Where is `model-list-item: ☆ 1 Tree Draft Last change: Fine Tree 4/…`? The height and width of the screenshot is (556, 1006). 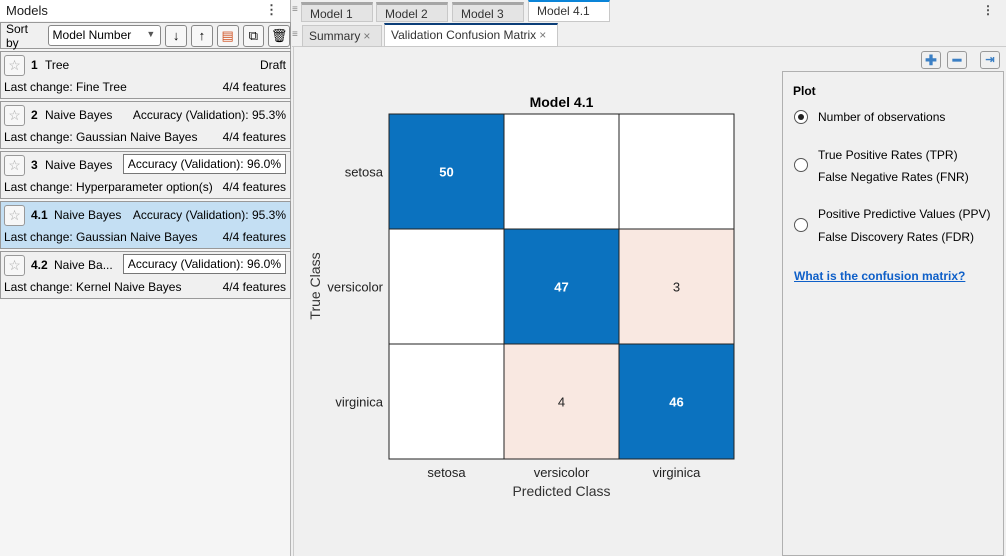 model-list-item: ☆ 1 Tree Draft Last change: Fine Tree 4/… is located at coordinates (145, 75).